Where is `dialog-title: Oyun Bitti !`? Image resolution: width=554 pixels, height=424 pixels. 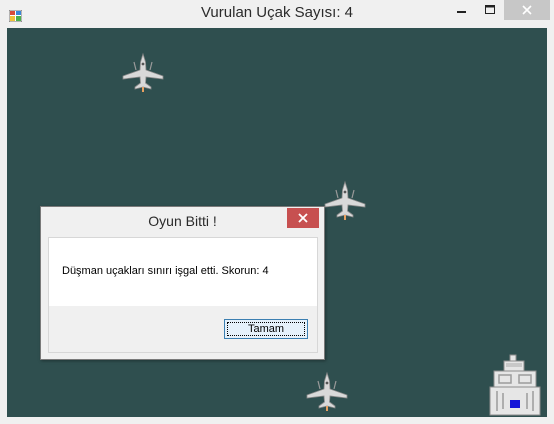 dialog-title: Oyun Bitti ! is located at coordinates (182, 221).